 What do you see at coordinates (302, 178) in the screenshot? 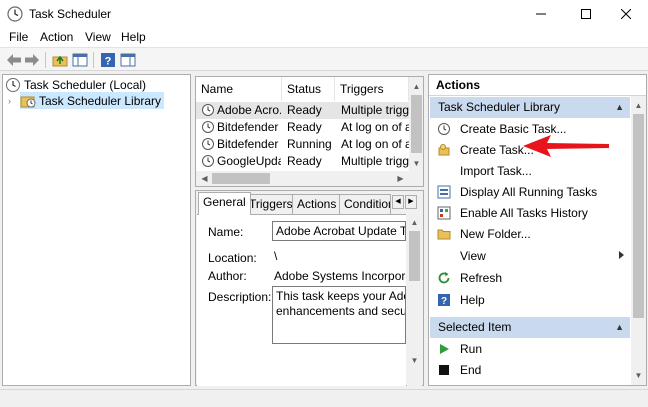
I see `task-list-hscrollbar: ◀ ▶` at bounding box center [302, 178].